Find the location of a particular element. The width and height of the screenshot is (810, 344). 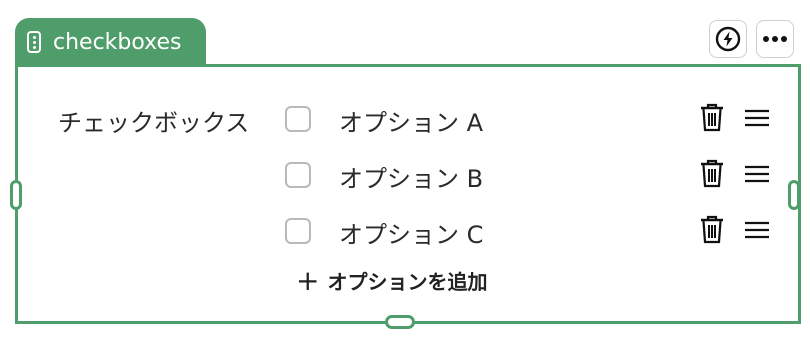

option-label: オプション C is located at coordinates (411, 232).